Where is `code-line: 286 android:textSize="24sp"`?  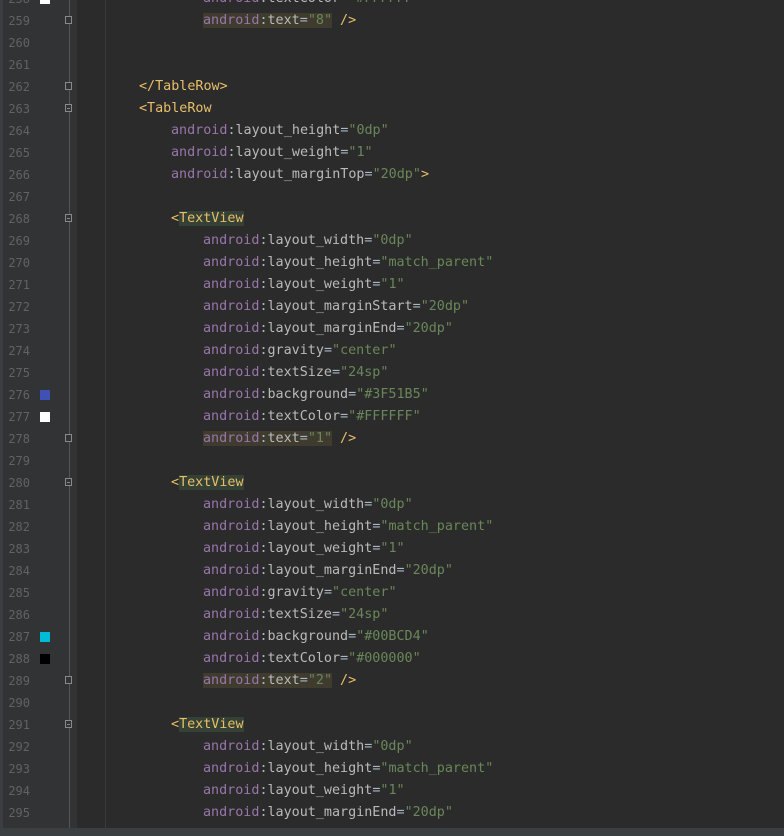 code-line: 286 android:textSize="24sp" is located at coordinates (392, 615).